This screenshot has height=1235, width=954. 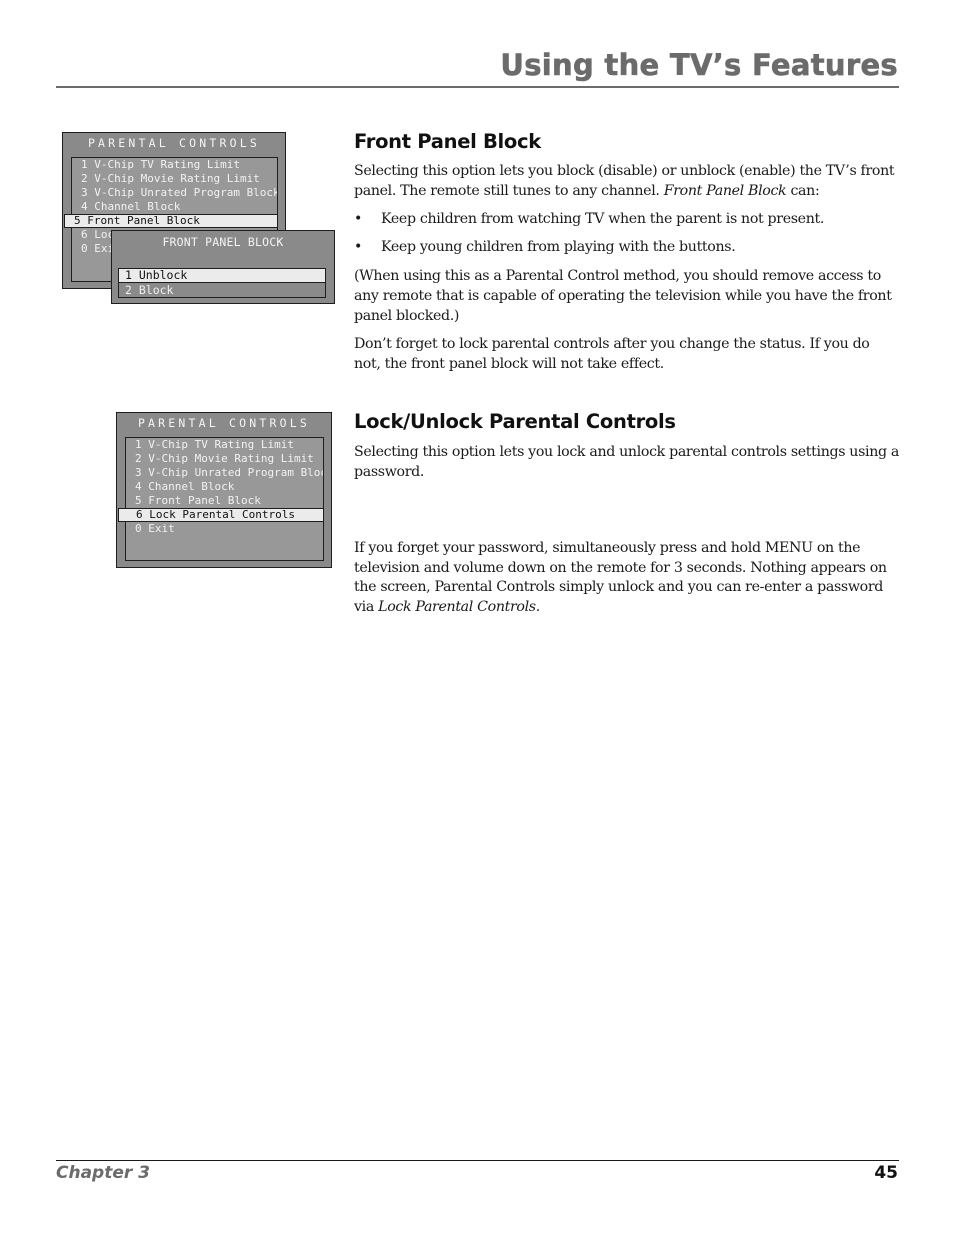 What do you see at coordinates (222, 290) in the screenshot?
I see `osd-menu-item: 2 Block` at bounding box center [222, 290].